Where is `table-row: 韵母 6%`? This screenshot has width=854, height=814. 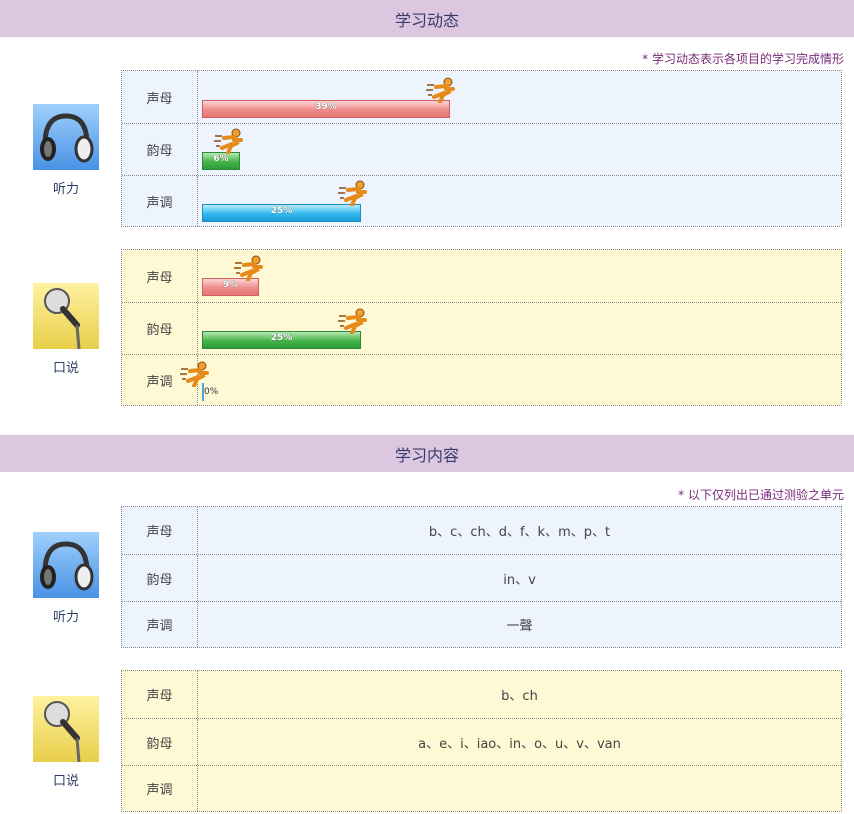 table-row: 韵母 6% is located at coordinates (481, 149).